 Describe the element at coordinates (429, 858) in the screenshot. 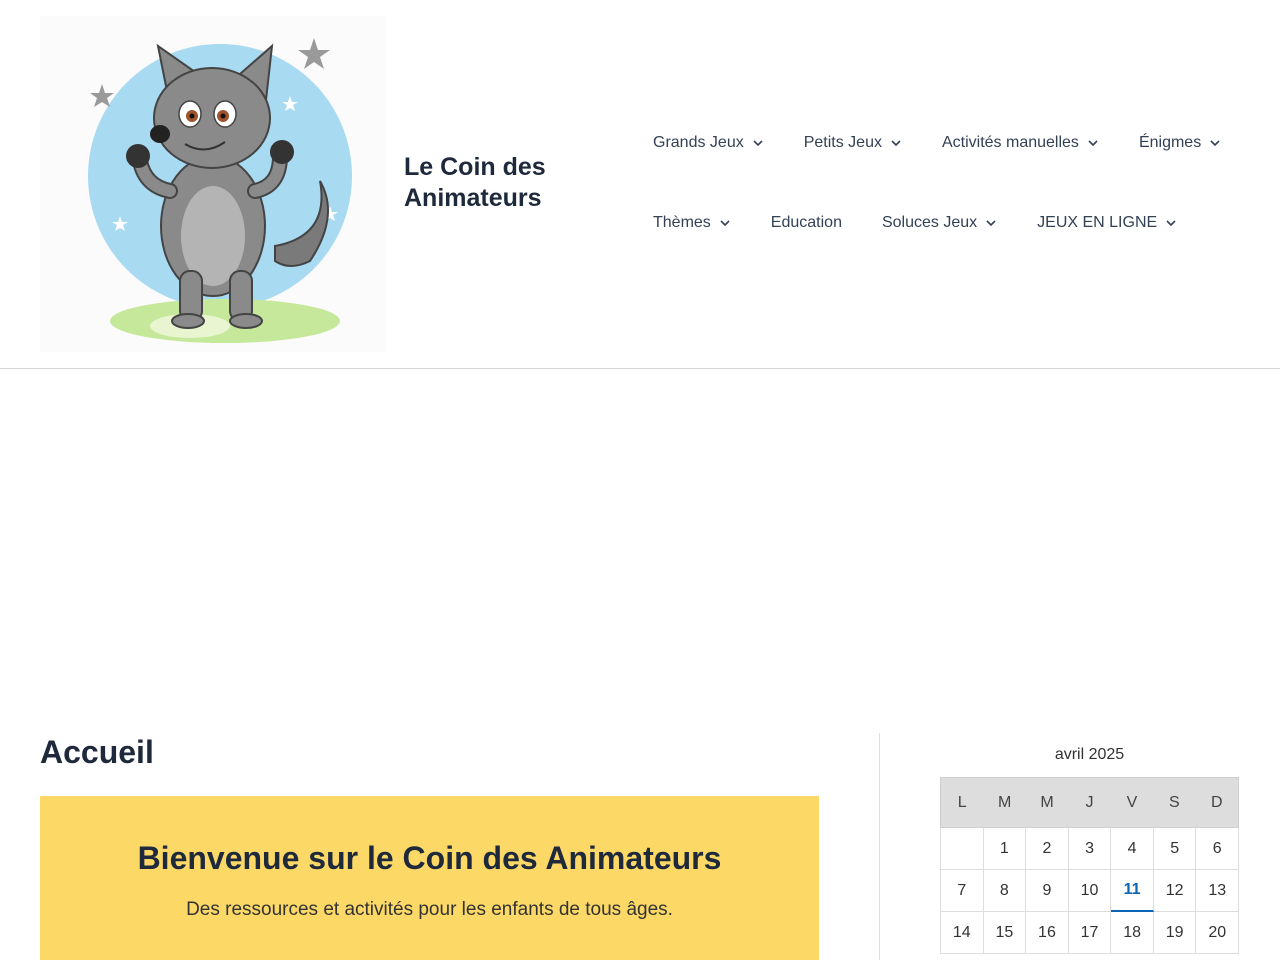

I see `welcome-heading: Bienvenue sur le Coin des Animateurs` at that location.